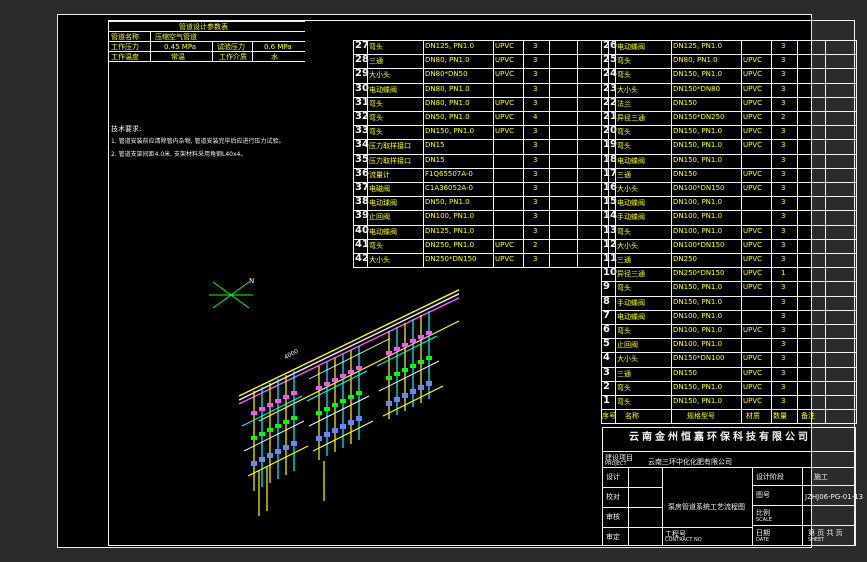 This screenshot has width=867, height=562. Describe the element at coordinates (610, 244) in the screenshot. I see `bom-item-no: 12` at that location.